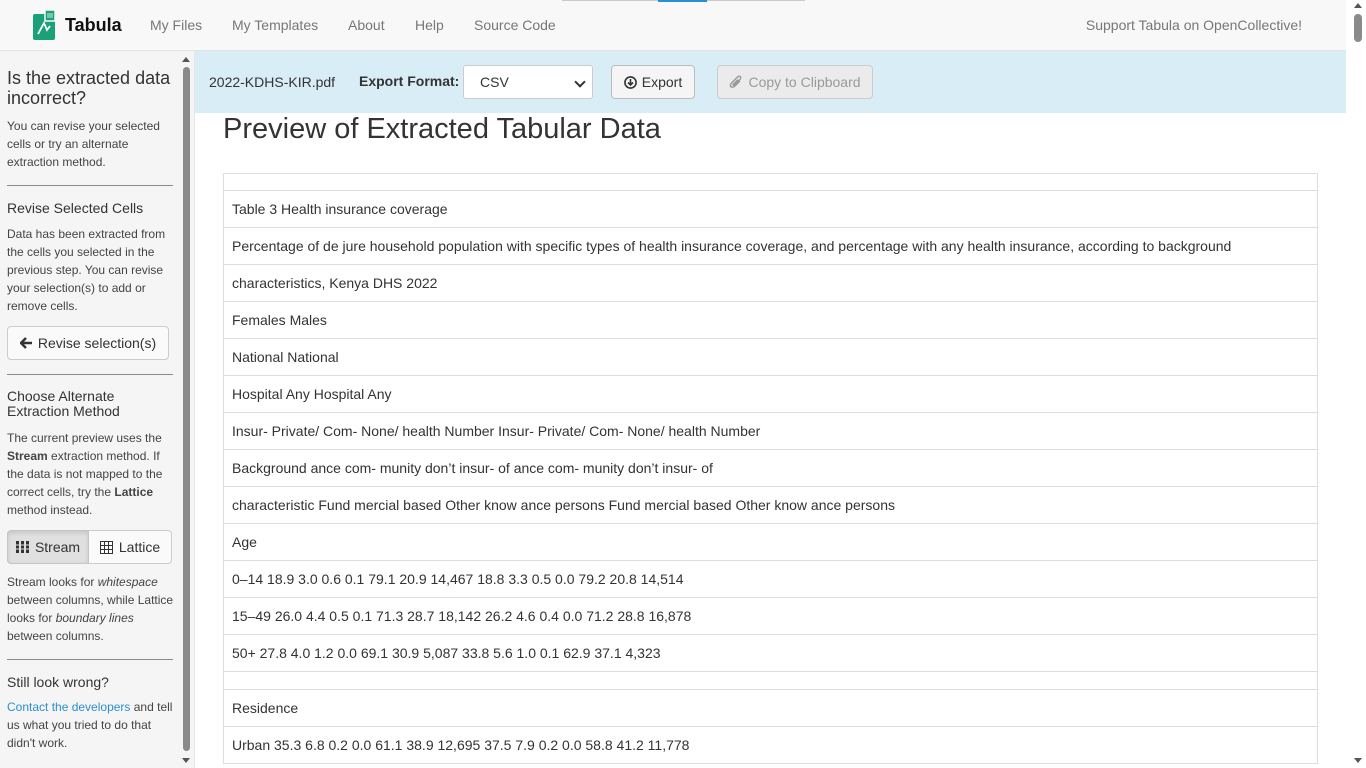 The image size is (1366, 768). Describe the element at coordinates (494, 82) in the screenshot. I see `export-format-value: CSV` at that location.